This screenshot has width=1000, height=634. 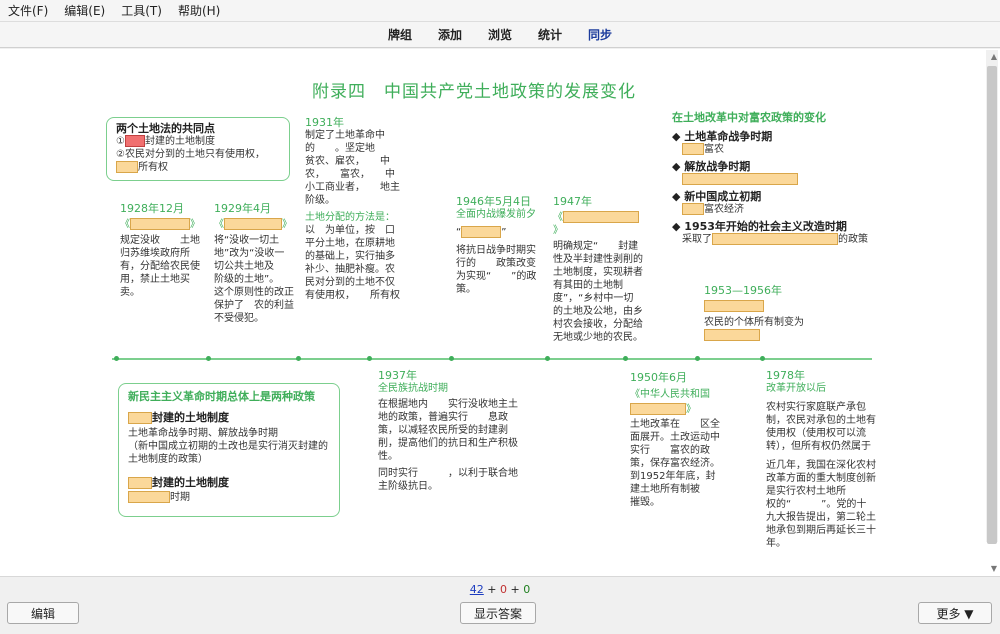 I want to click on date-1953: 1953—1956年, so click(x=743, y=290).